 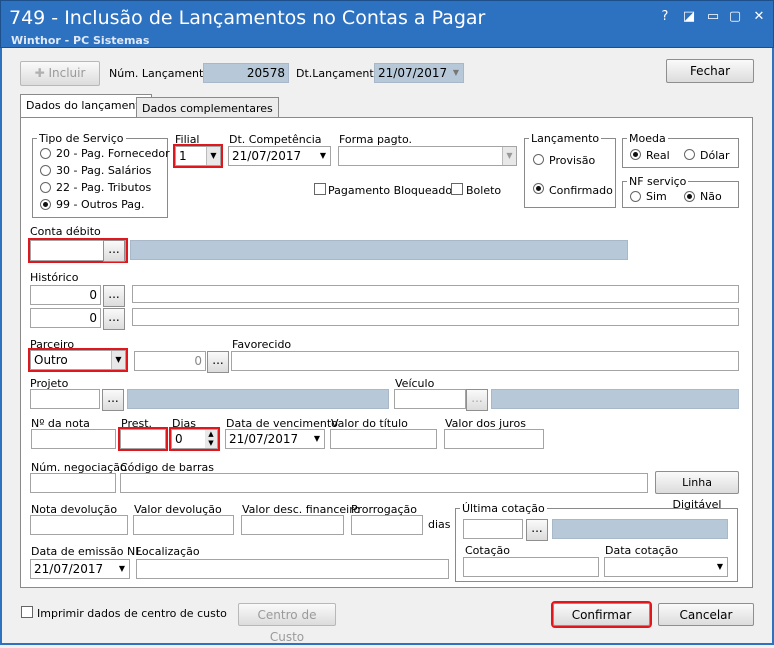 I want to click on parceiro-select: Outro ▼, so click(x=78, y=360).